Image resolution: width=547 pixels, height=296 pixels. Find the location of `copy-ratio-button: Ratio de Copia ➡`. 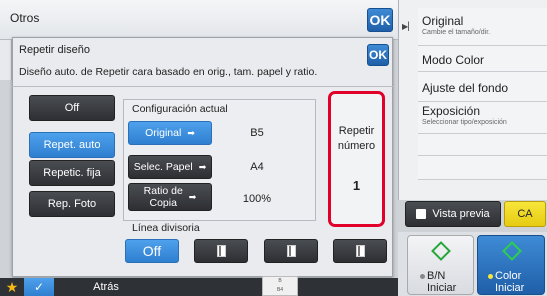

copy-ratio-button: Ratio de Copia ➡ is located at coordinates (170, 197).